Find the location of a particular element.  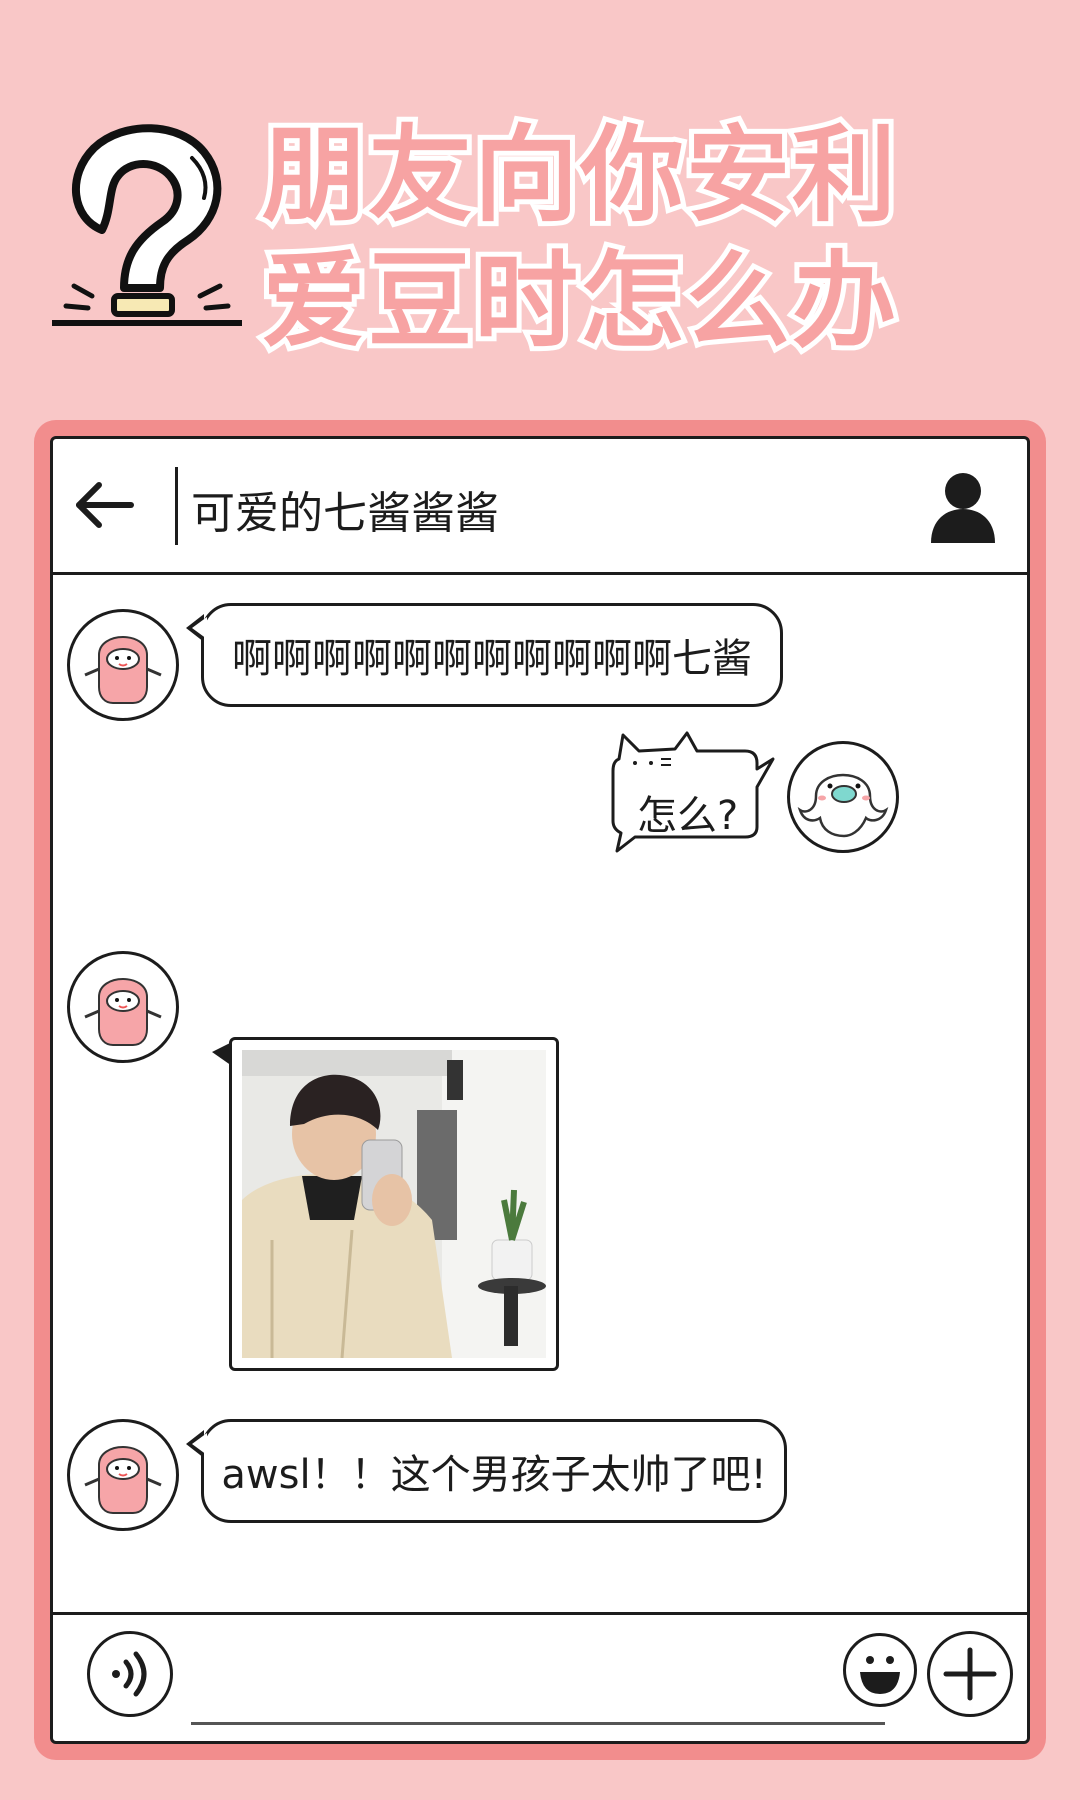

plus-icon is located at coordinates (970, 1674).